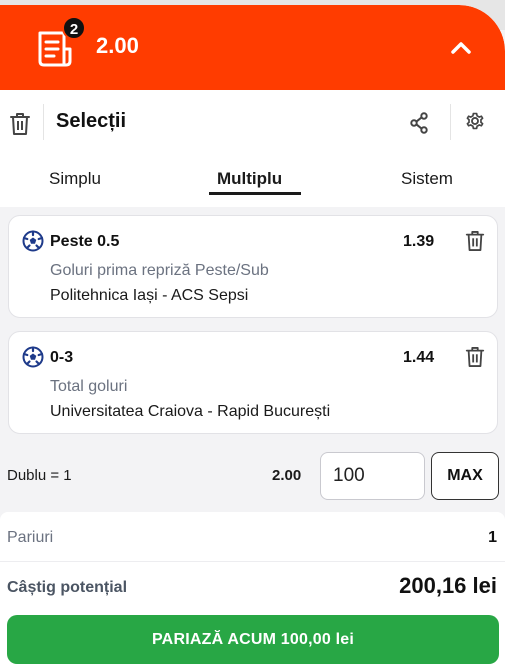  Describe the element at coordinates (419, 241) in the screenshot. I see `selection-odds: 1.39` at that location.